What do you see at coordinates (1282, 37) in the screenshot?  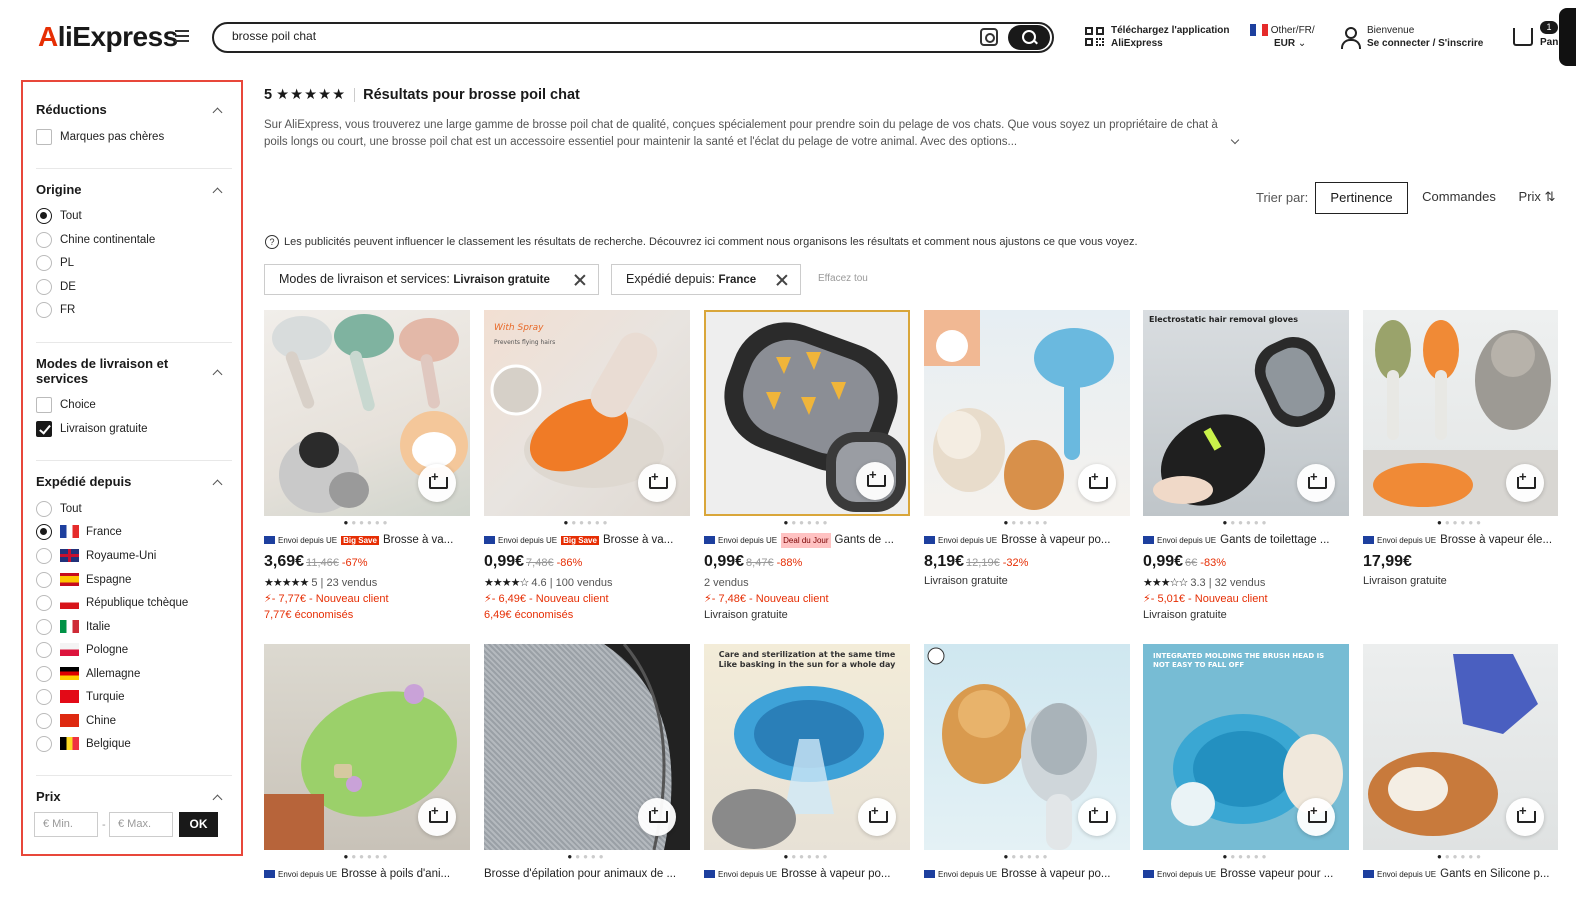 I see `locale-selector: Other/FR/ EUR ⌄` at bounding box center [1282, 37].